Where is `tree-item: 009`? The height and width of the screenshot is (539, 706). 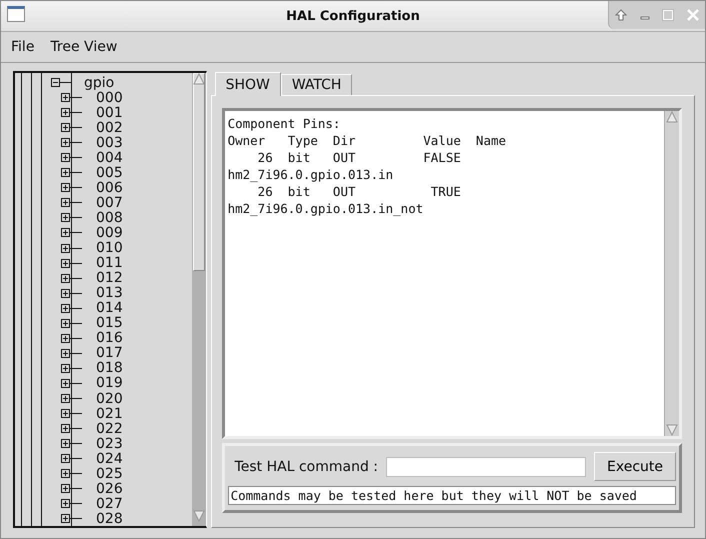 tree-item: 009 is located at coordinates (109, 233).